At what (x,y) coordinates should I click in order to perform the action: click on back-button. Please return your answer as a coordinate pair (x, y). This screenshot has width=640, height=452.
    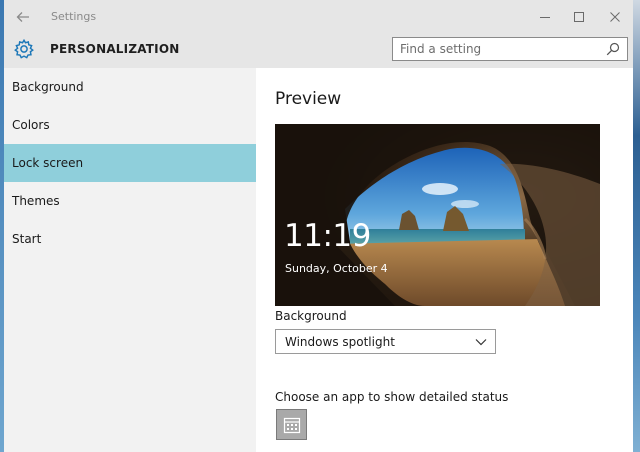
    Looking at the image, I should click on (23, 17).